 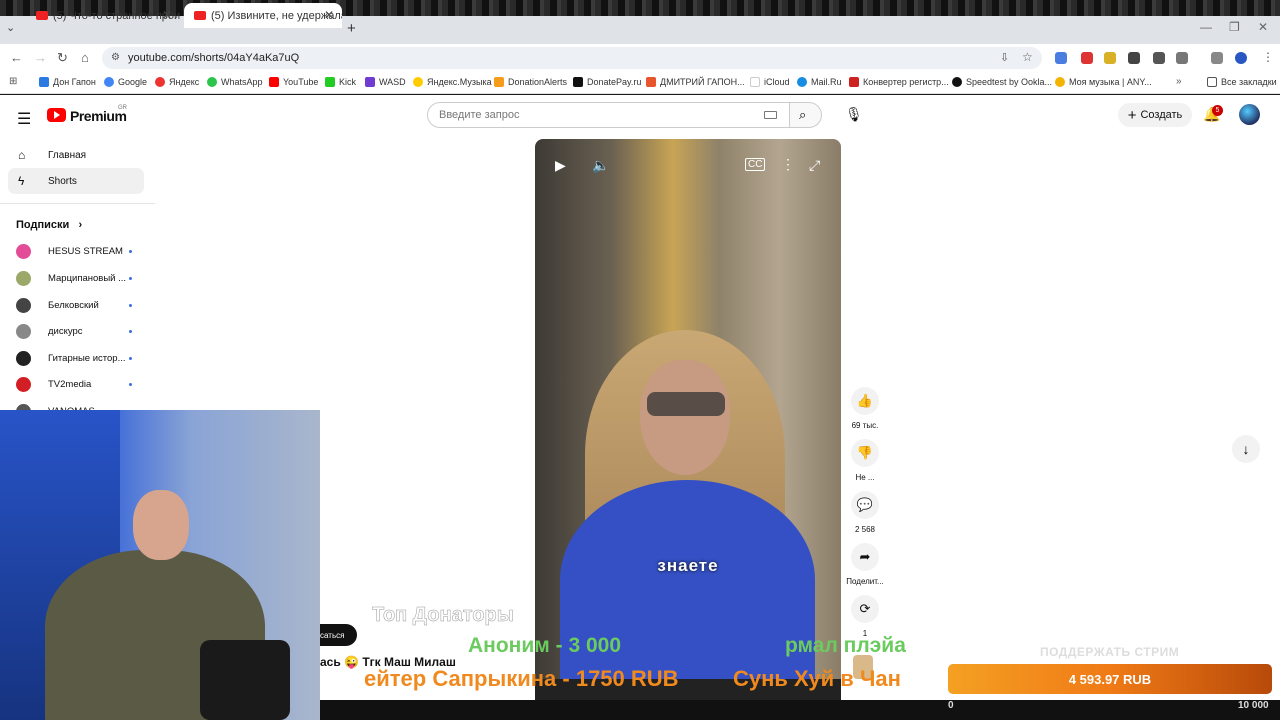 What do you see at coordinates (452, 82) in the screenshot?
I see `bookmark-item: Яндекс.Музыка` at bounding box center [452, 82].